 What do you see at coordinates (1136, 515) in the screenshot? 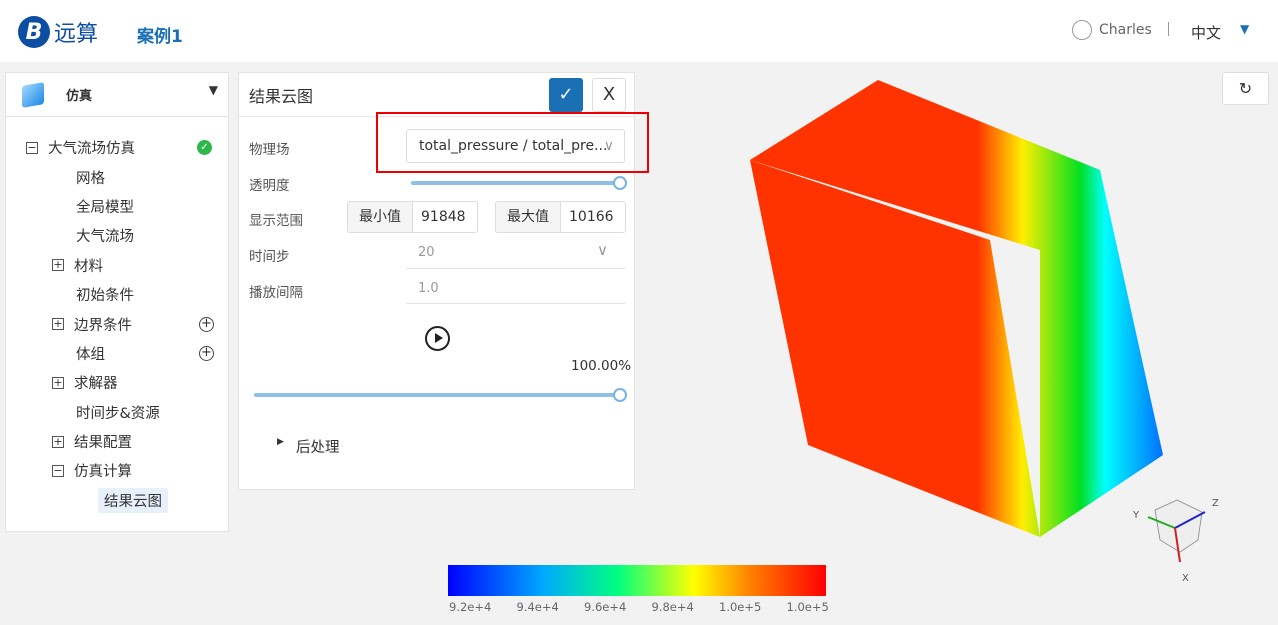
I see `axis-y-label: Y` at bounding box center [1136, 515].